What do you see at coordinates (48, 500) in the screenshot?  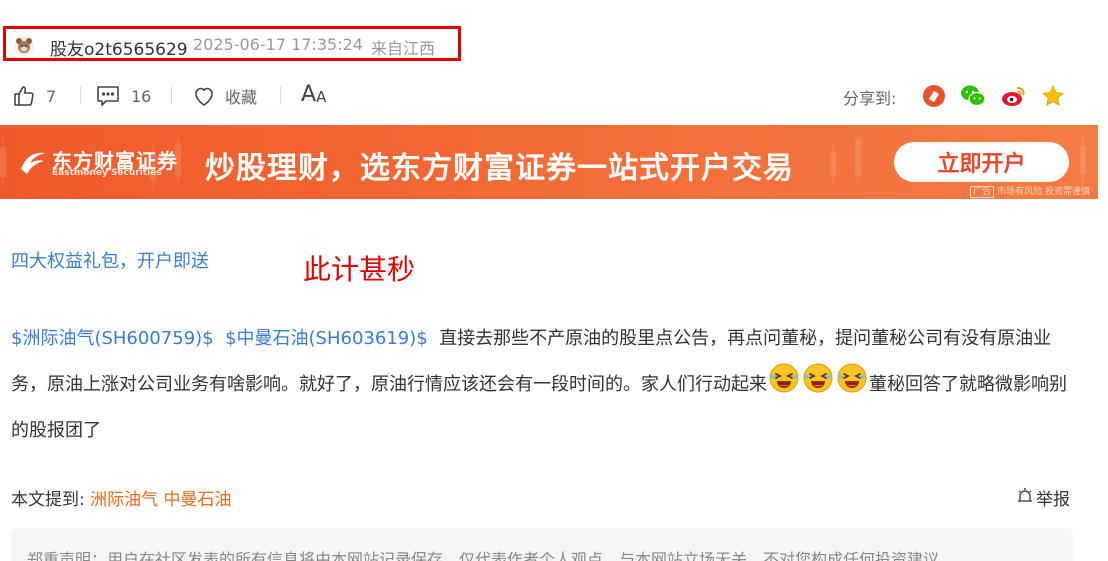 I see `mentioned-label: 本文提到:` at bounding box center [48, 500].